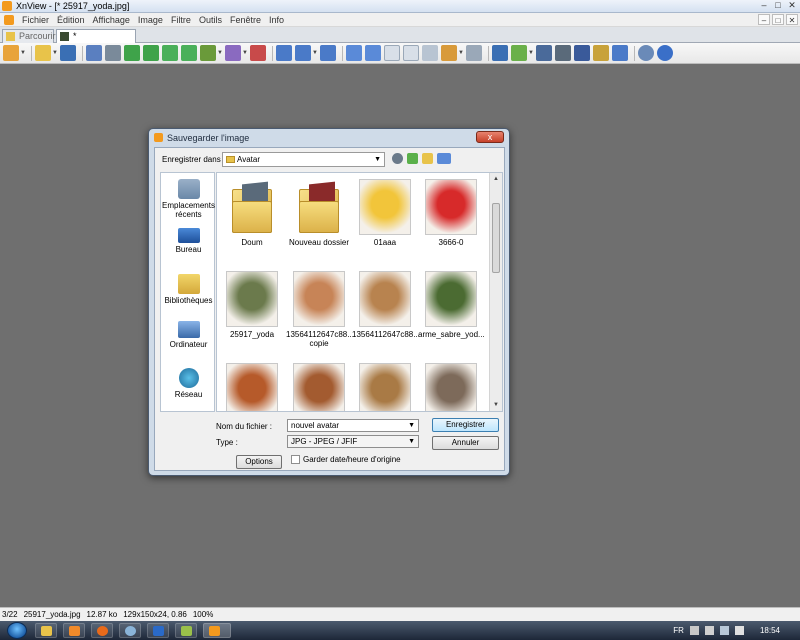 The width and height of the screenshot is (800, 640). Describe the element at coordinates (496, 405) in the screenshot. I see `scroll-down-icon: ▼` at that location.